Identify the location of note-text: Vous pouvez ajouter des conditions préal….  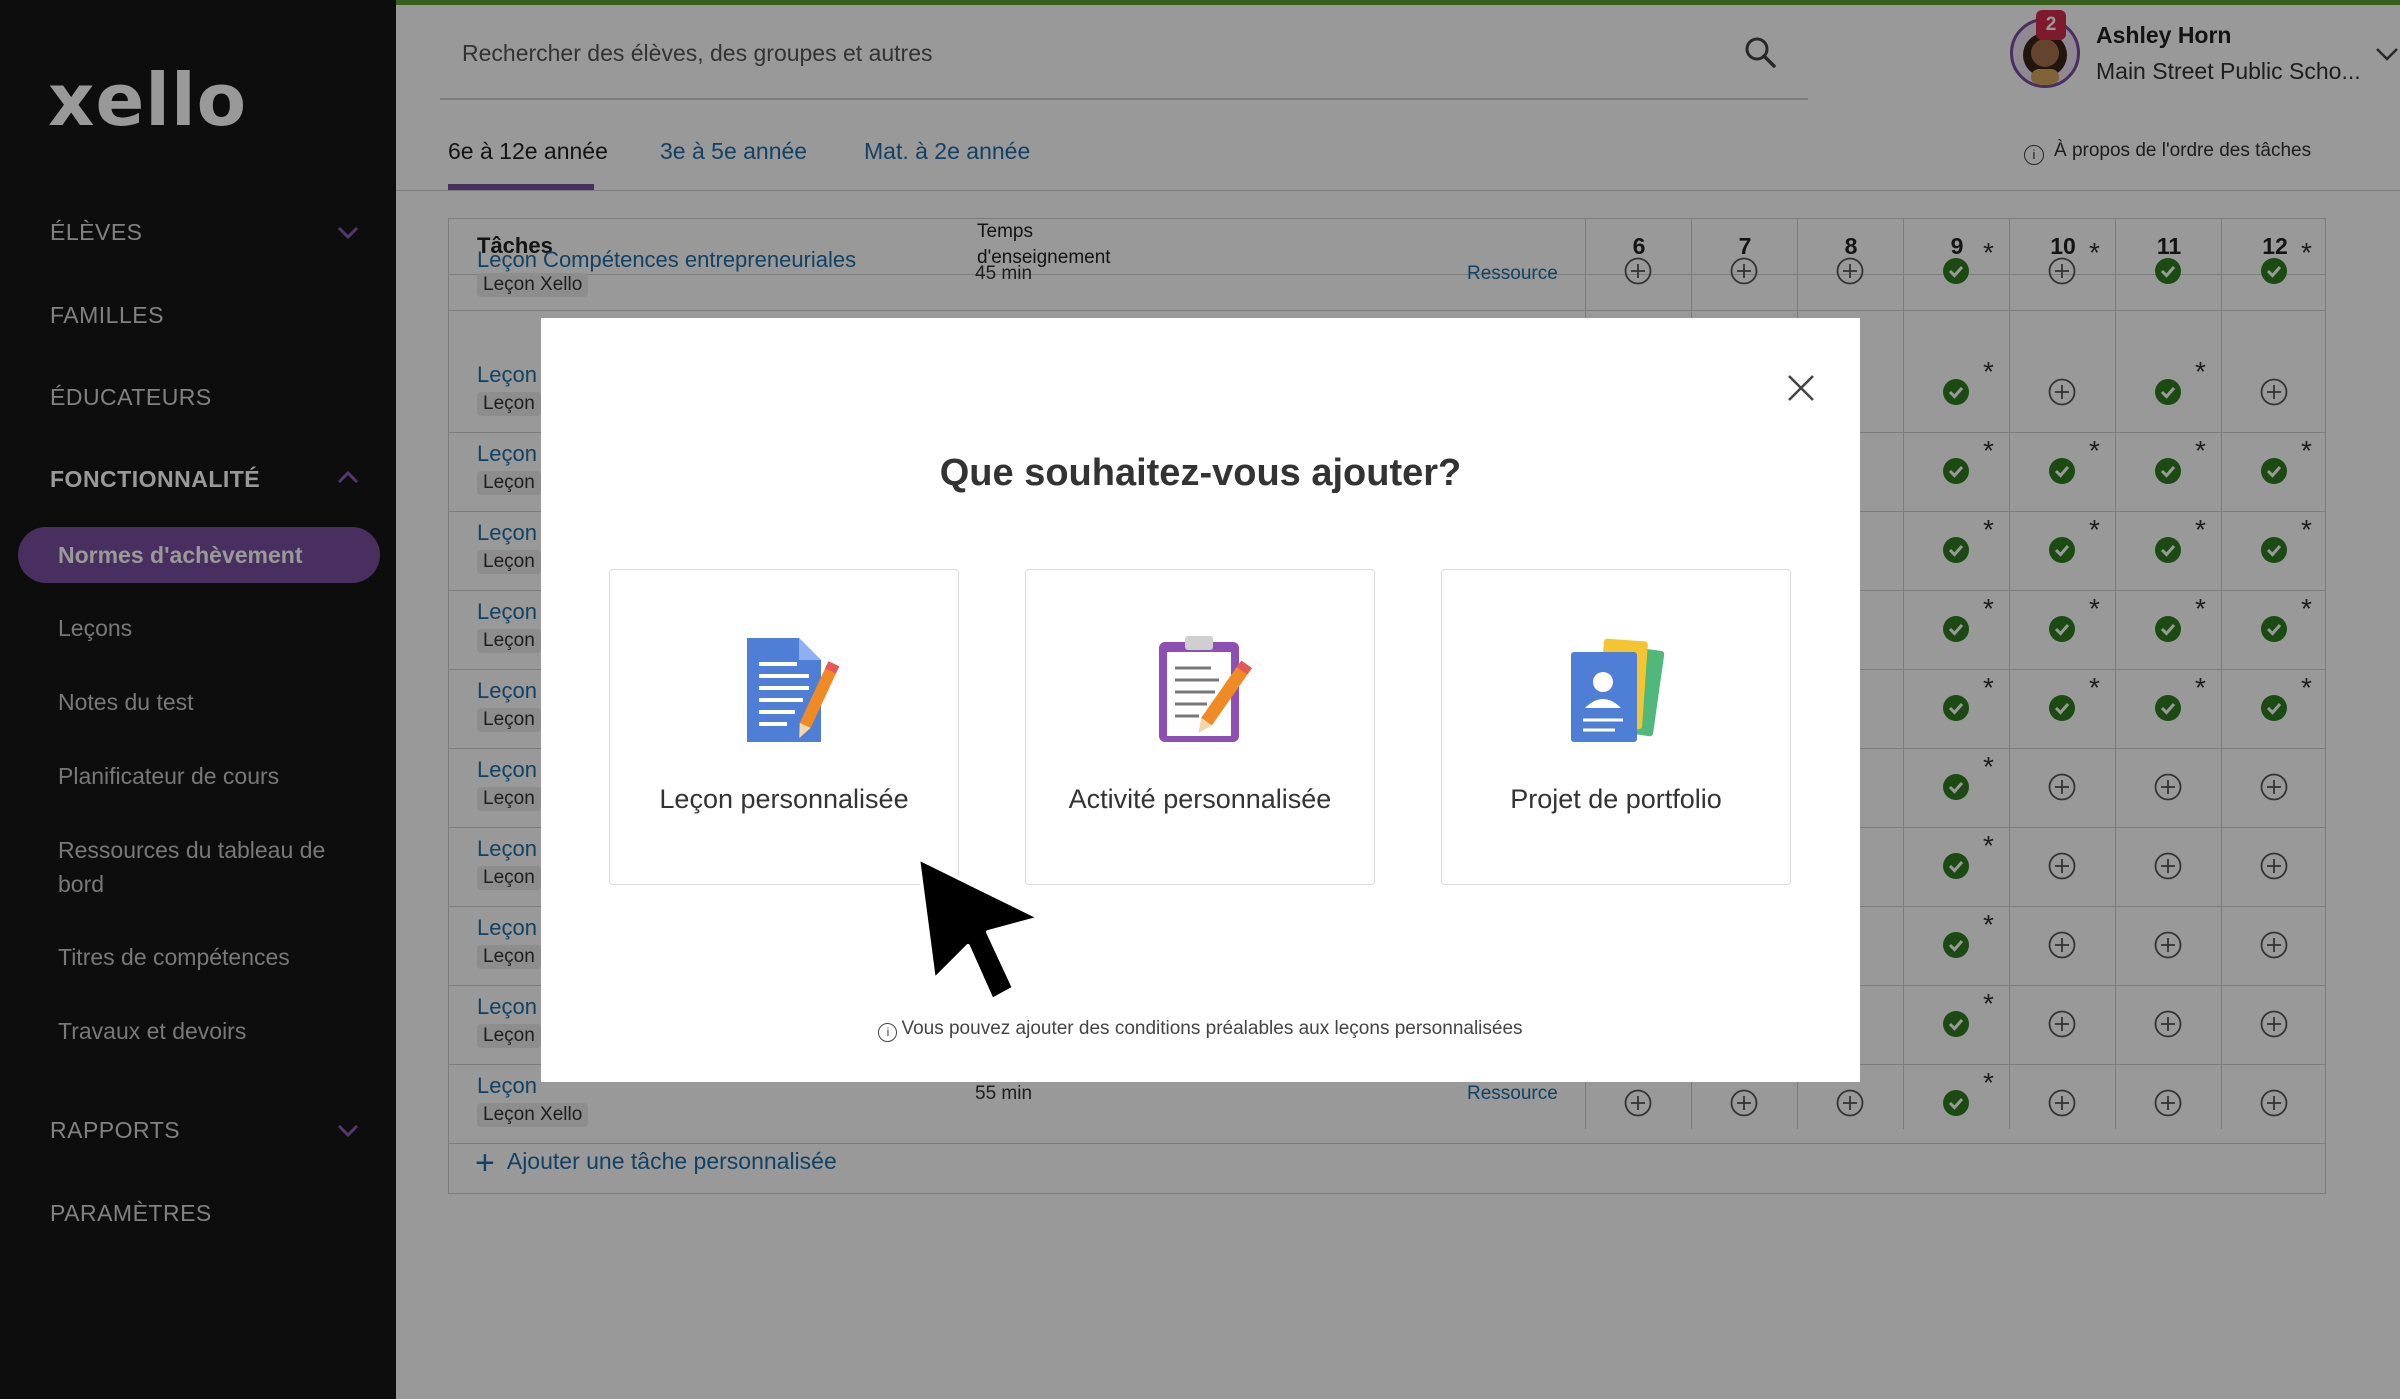
(1212, 1028).